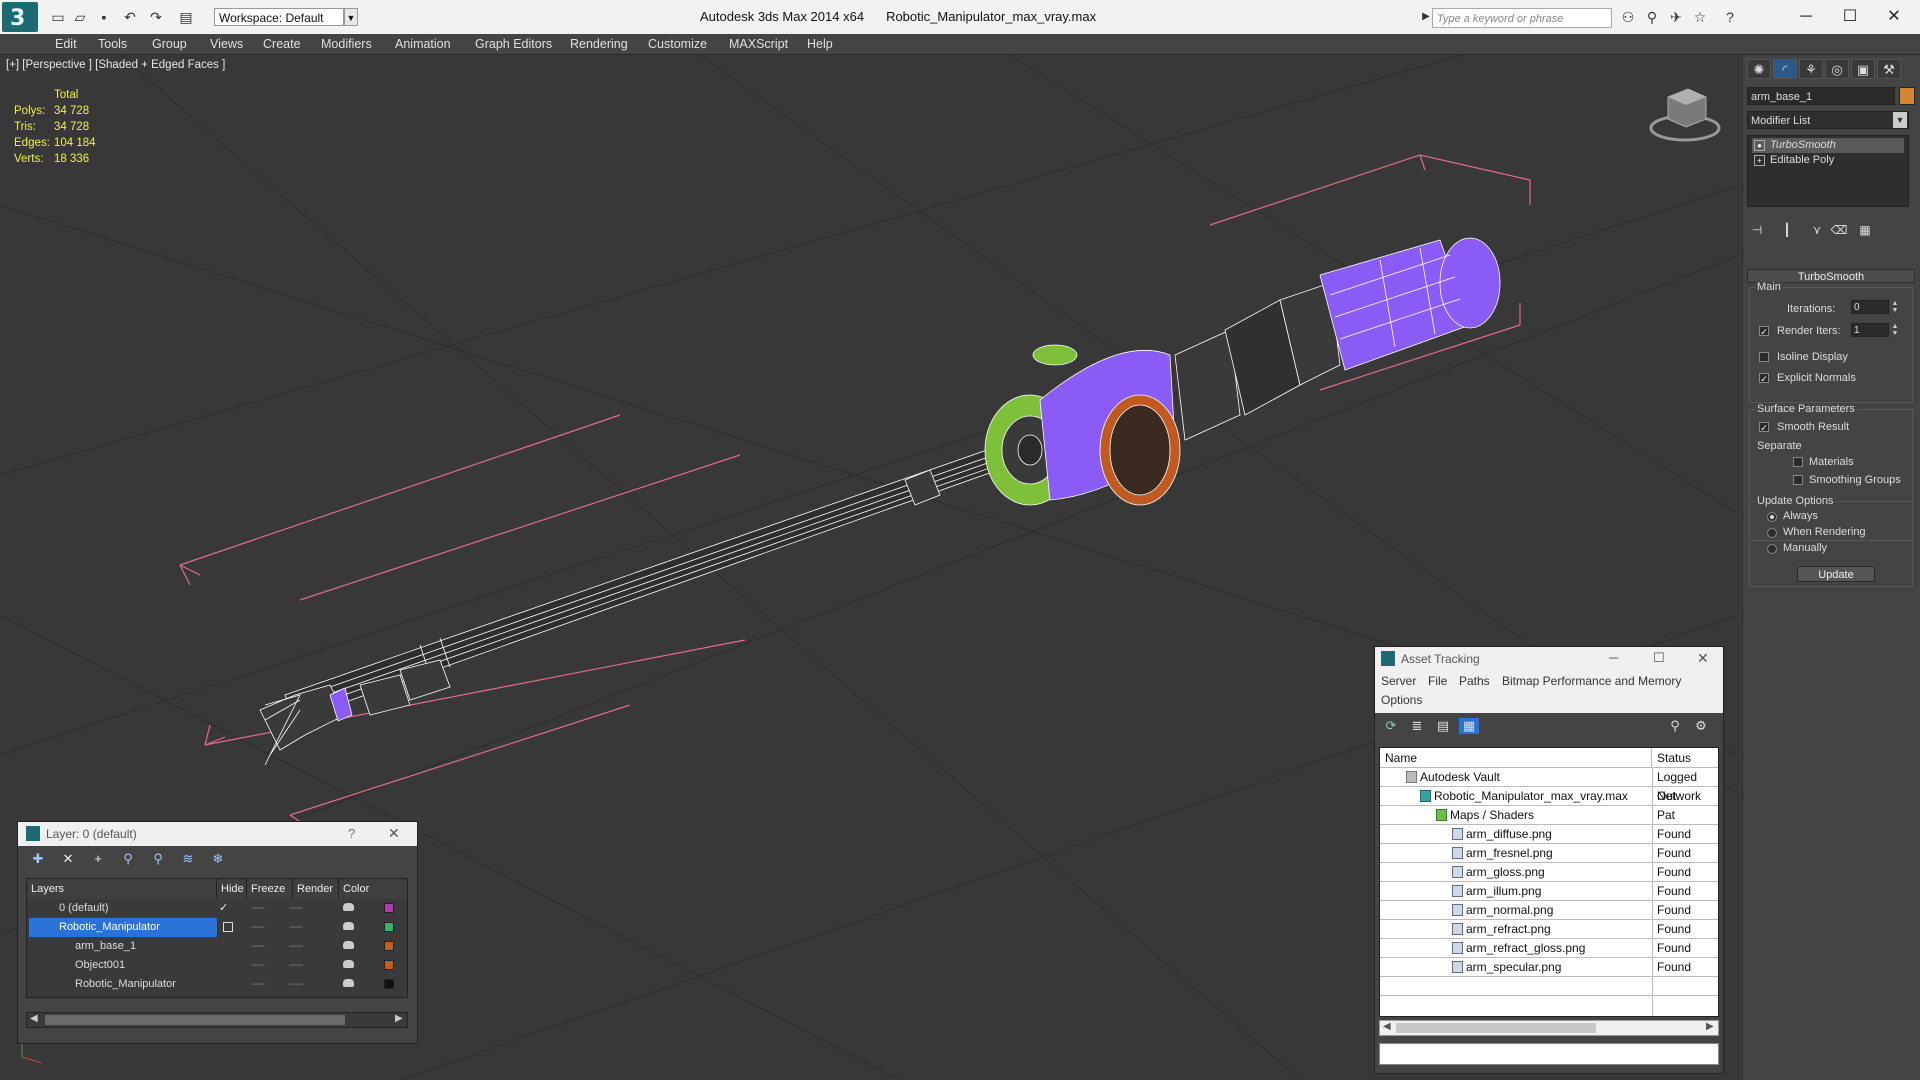 The image size is (1920, 1080). I want to click on app-logo: 3, so click(20, 17).